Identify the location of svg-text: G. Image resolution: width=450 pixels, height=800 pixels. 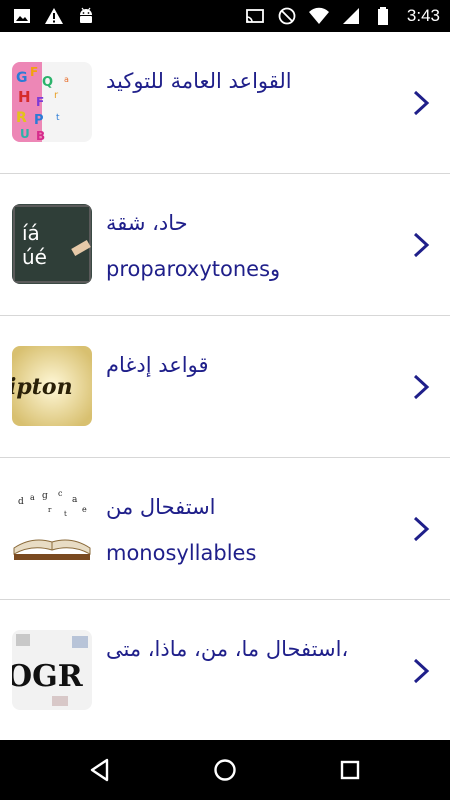
(22, 78).